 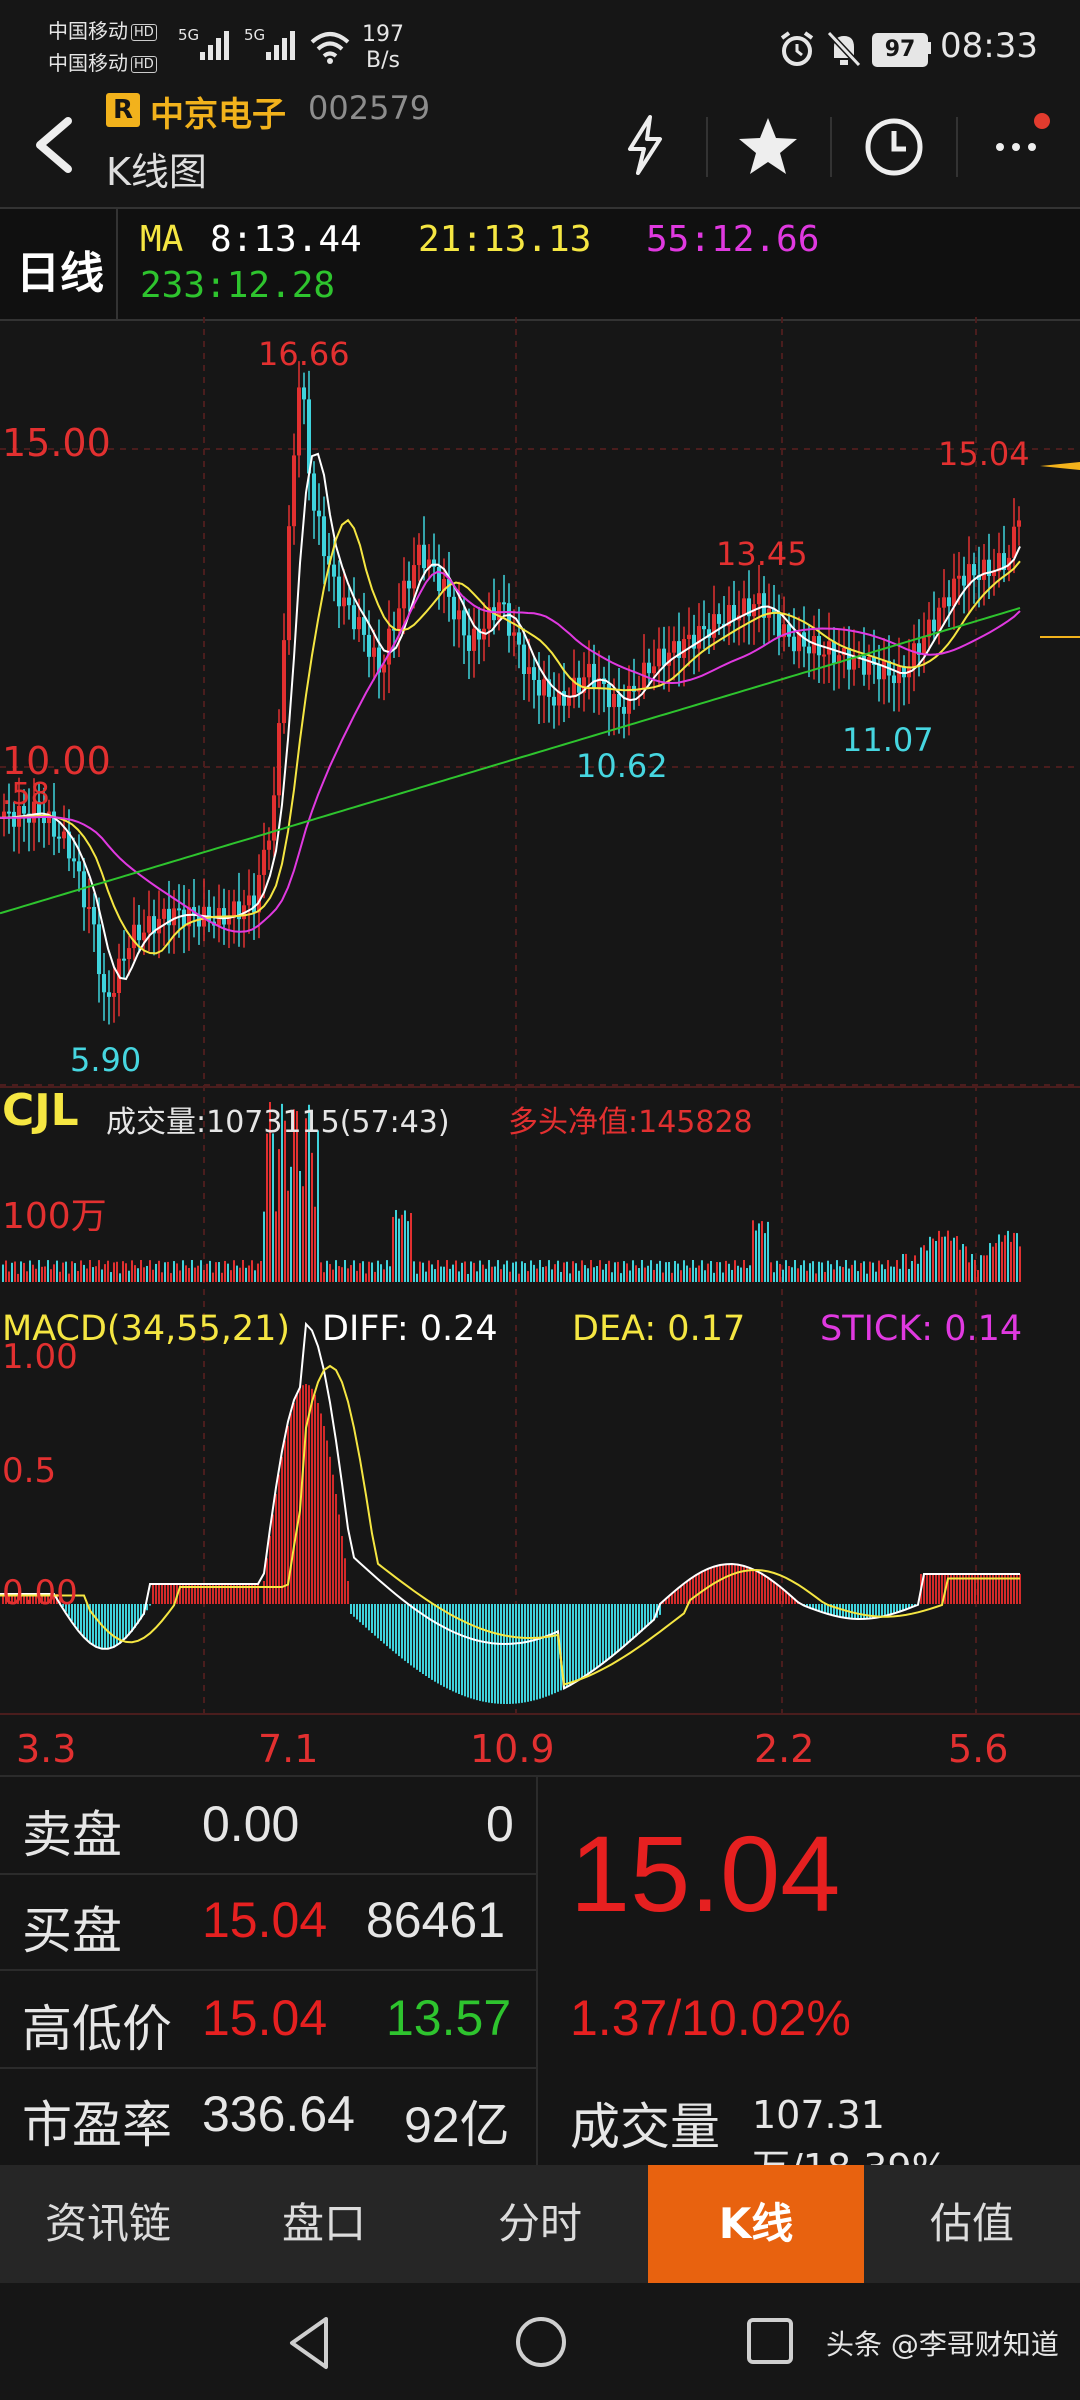 What do you see at coordinates (645, 145) in the screenshot?
I see `lightning-icon` at bounding box center [645, 145].